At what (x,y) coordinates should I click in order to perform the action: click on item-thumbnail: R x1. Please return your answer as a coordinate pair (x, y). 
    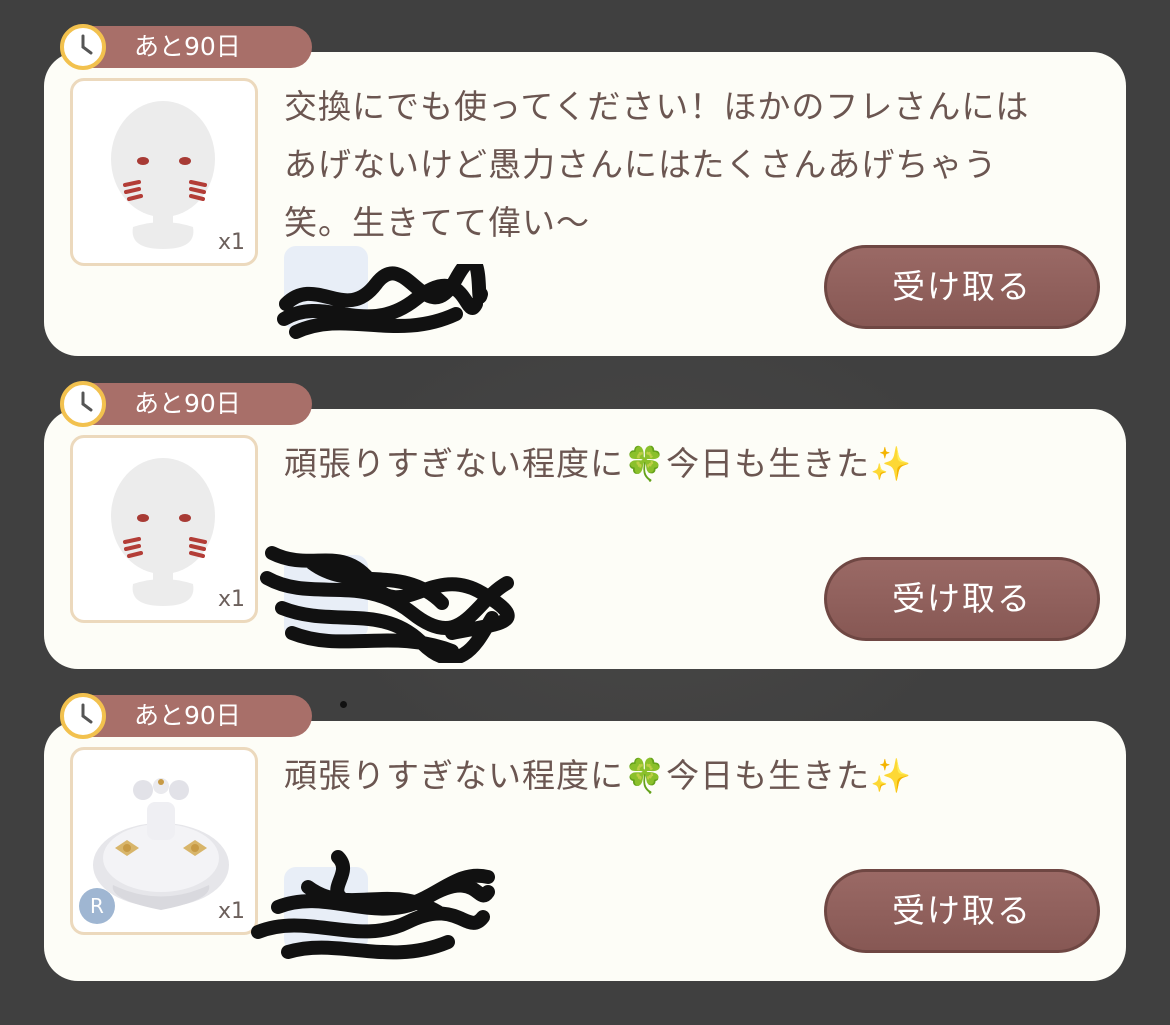
    Looking at the image, I should click on (164, 841).